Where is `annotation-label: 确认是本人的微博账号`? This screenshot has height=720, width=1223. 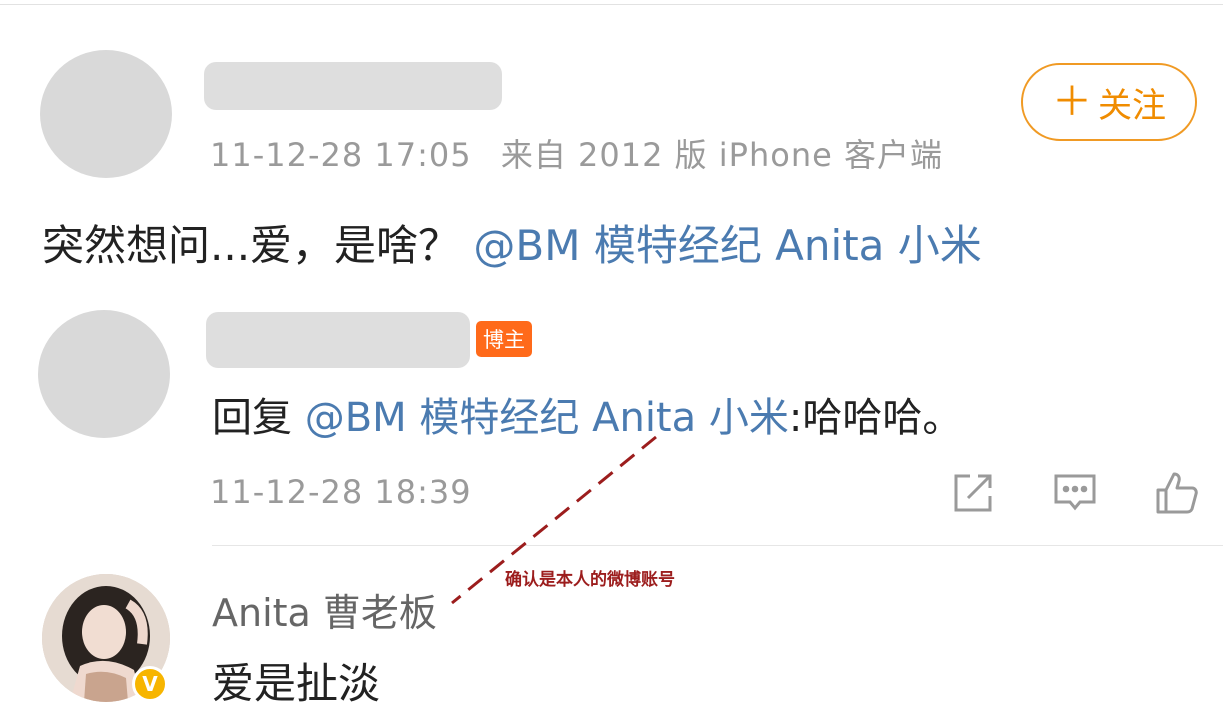 annotation-label: 确认是本人的微博账号 is located at coordinates (590, 580).